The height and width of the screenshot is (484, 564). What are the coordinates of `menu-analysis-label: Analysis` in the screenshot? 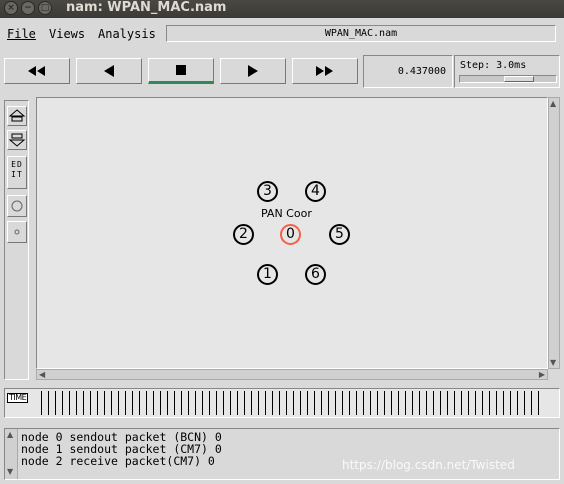 It's located at (127, 34).